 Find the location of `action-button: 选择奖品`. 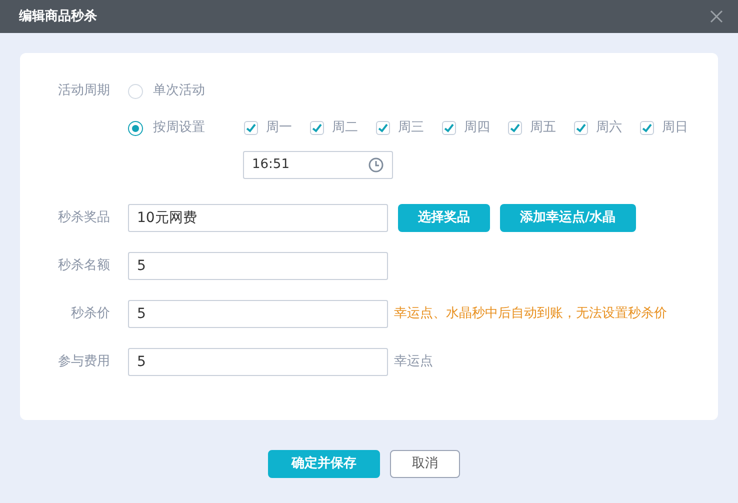

action-button: 选择奖品 is located at coordinates (444, 218).